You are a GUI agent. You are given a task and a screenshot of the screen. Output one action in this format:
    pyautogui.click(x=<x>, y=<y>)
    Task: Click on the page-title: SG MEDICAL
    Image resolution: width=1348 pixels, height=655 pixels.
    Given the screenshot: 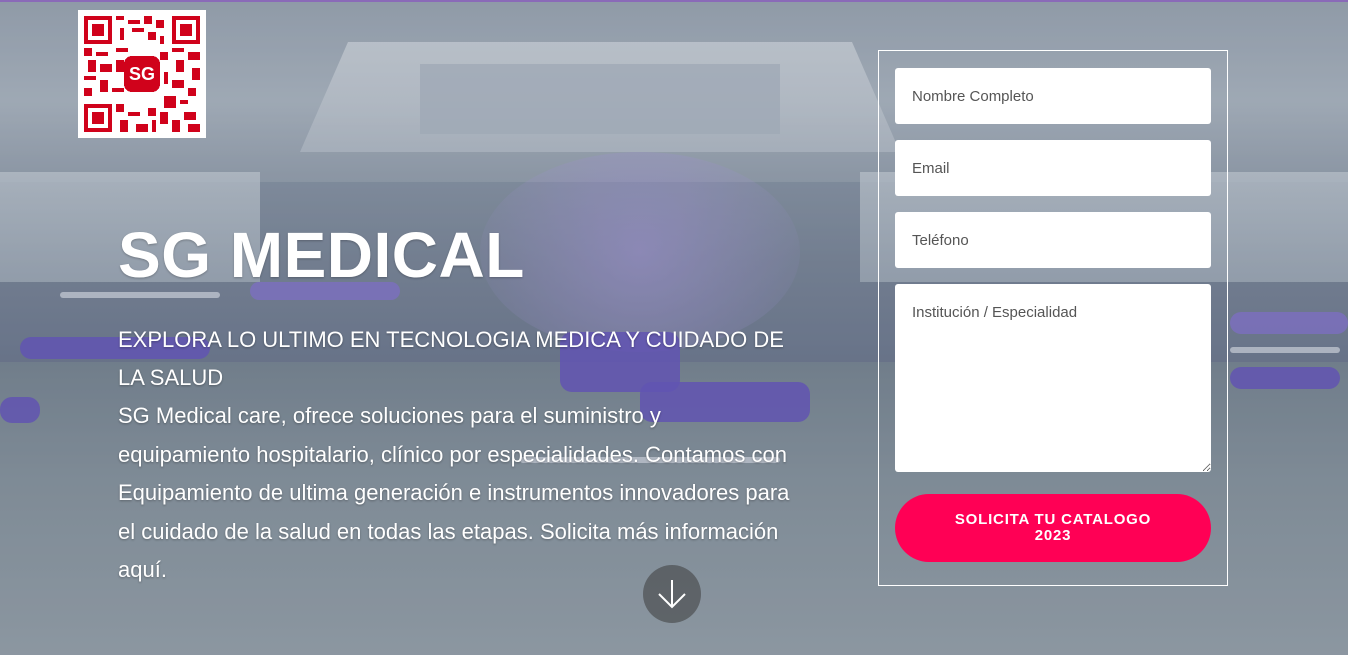 What is the action you would take?
    pyautogui.click(x=321, y=255)
    